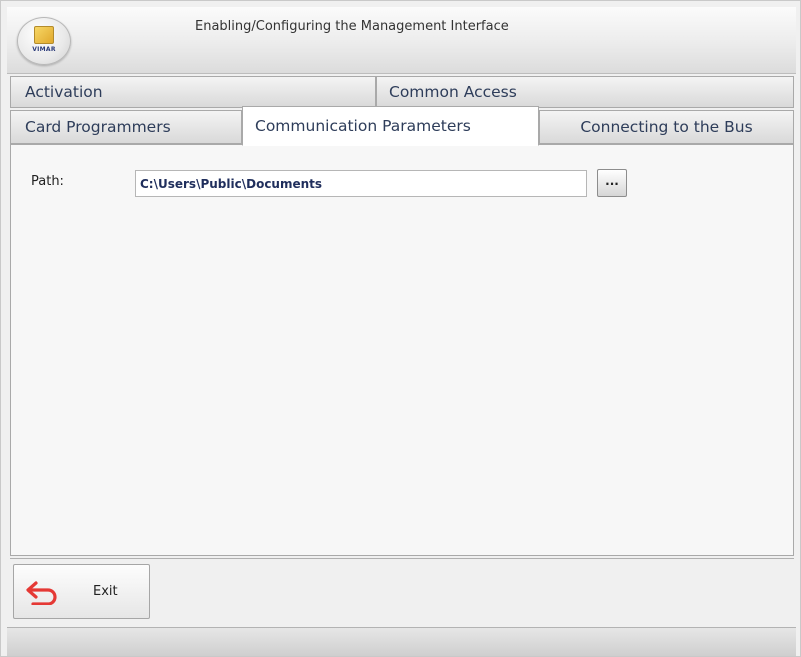  I want to click on tab-label: Connecting to the Bus, so click(666, 127).